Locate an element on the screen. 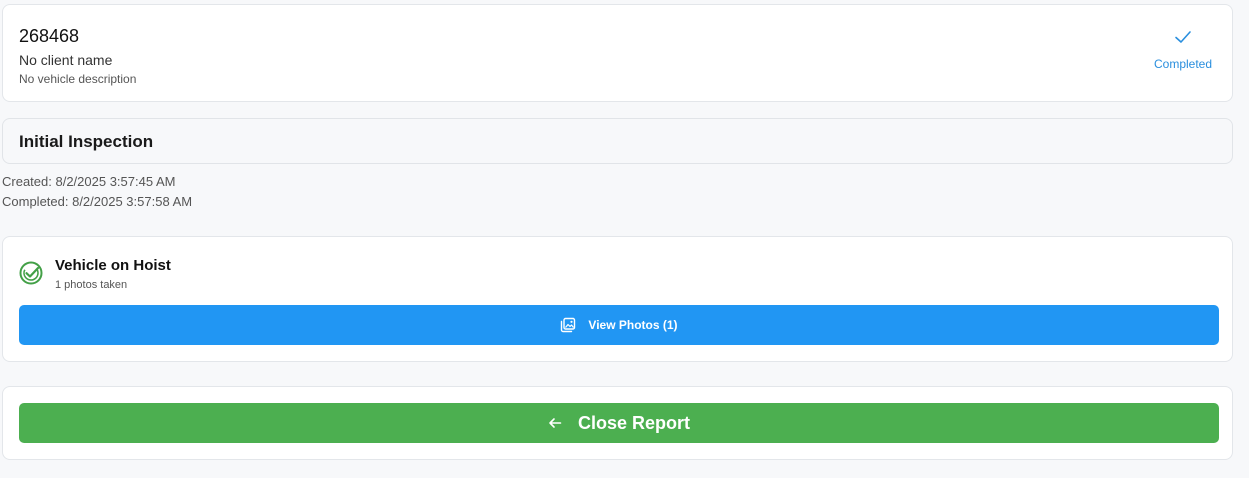  check-circle-icon is located at coordinates (31, 273).